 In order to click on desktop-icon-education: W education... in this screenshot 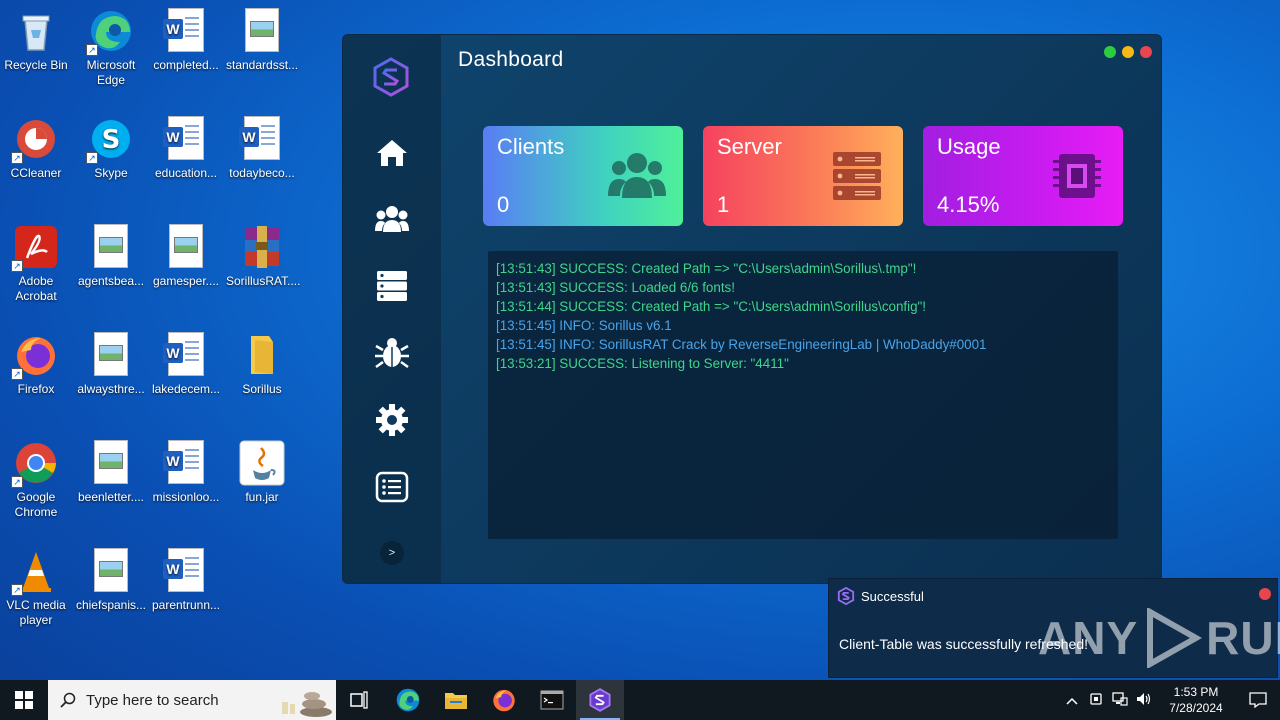, I will do `click(186, 148)`.